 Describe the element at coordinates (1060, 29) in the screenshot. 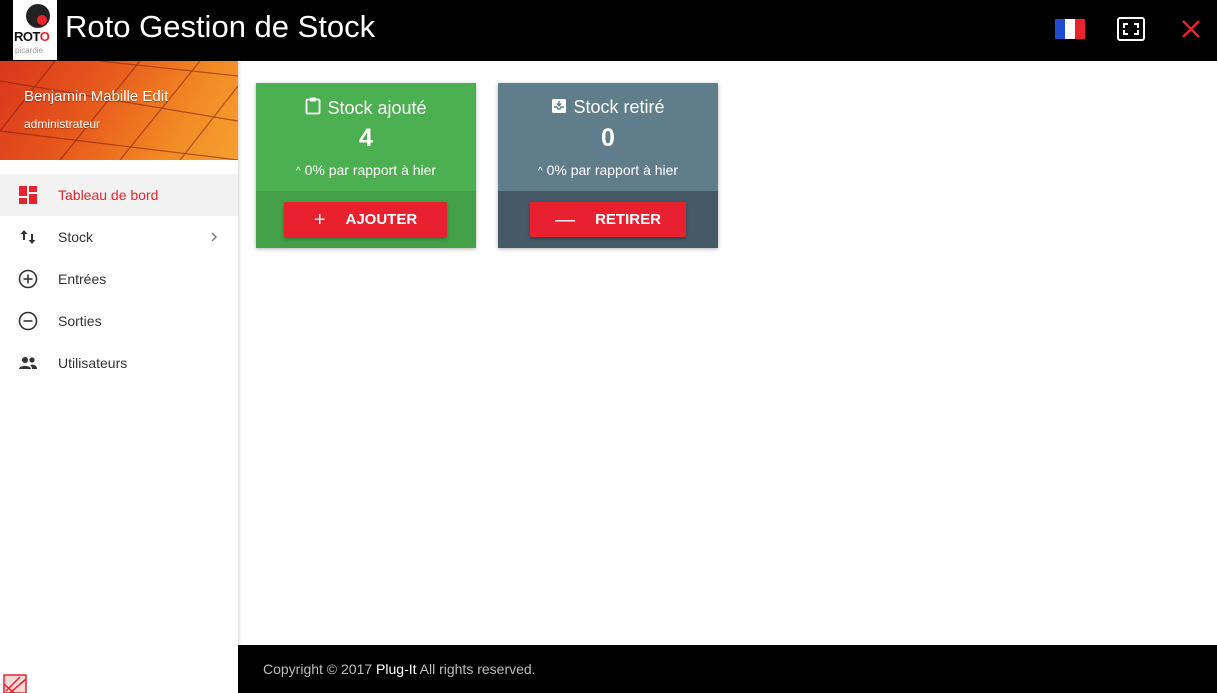

I see `flag-stripe-blue` at that location.